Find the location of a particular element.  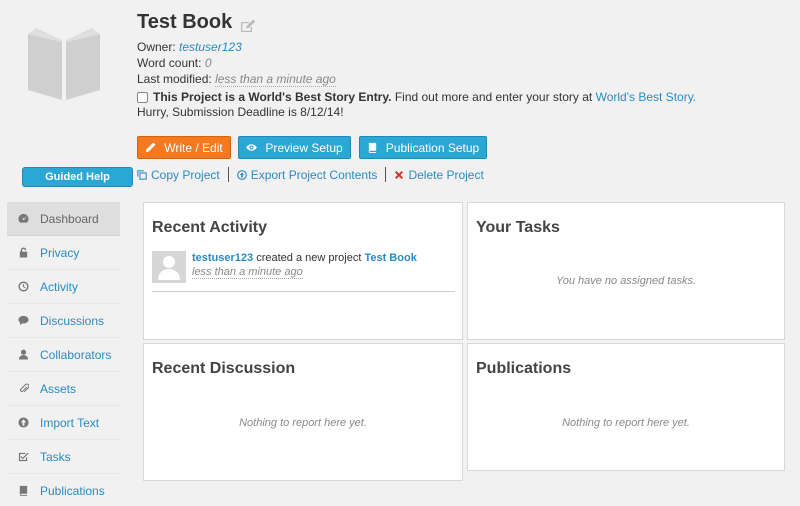

checkbox-icon is located at coordinates (23, 457).